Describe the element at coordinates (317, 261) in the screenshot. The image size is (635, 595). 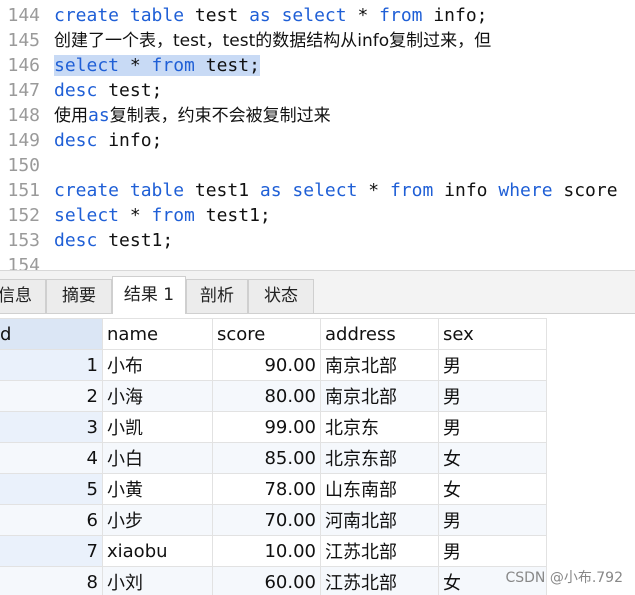
I see `code-line: 154` at that location.